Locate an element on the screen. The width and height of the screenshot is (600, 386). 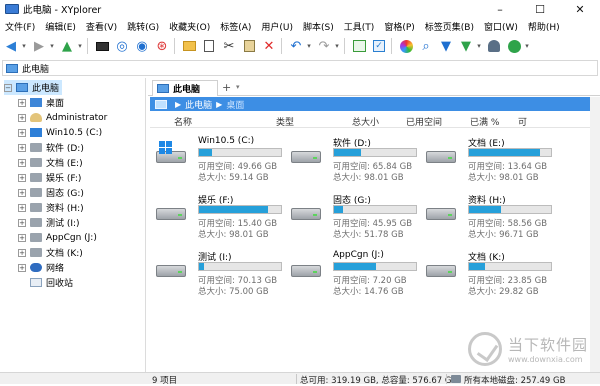
menu-window: 窗口(W) is located at coordinates (501, 26).